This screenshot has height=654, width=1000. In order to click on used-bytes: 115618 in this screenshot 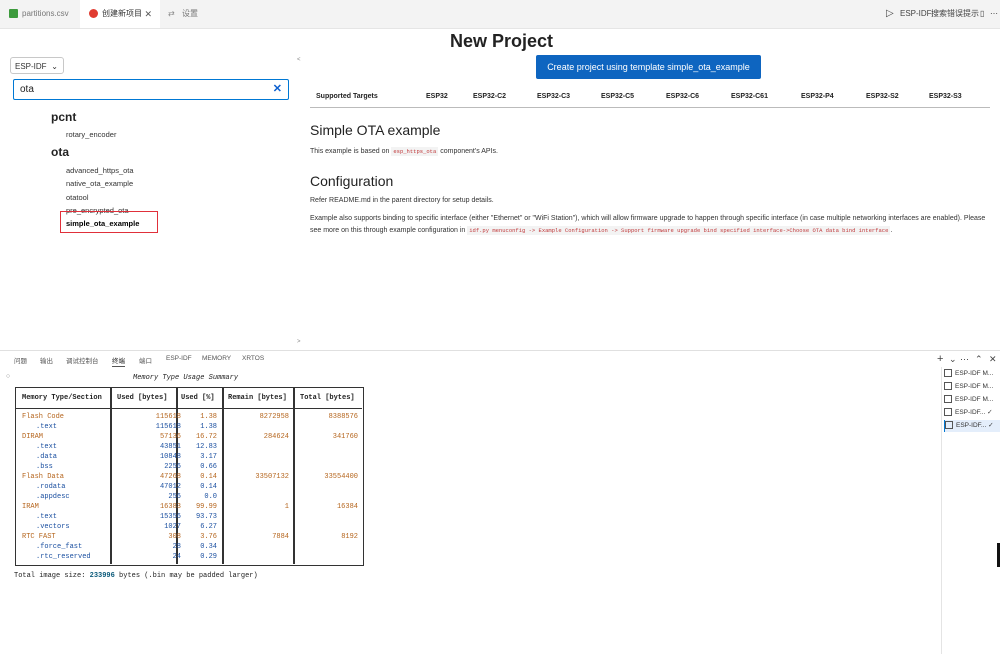, I will do `click(168, 417)`.